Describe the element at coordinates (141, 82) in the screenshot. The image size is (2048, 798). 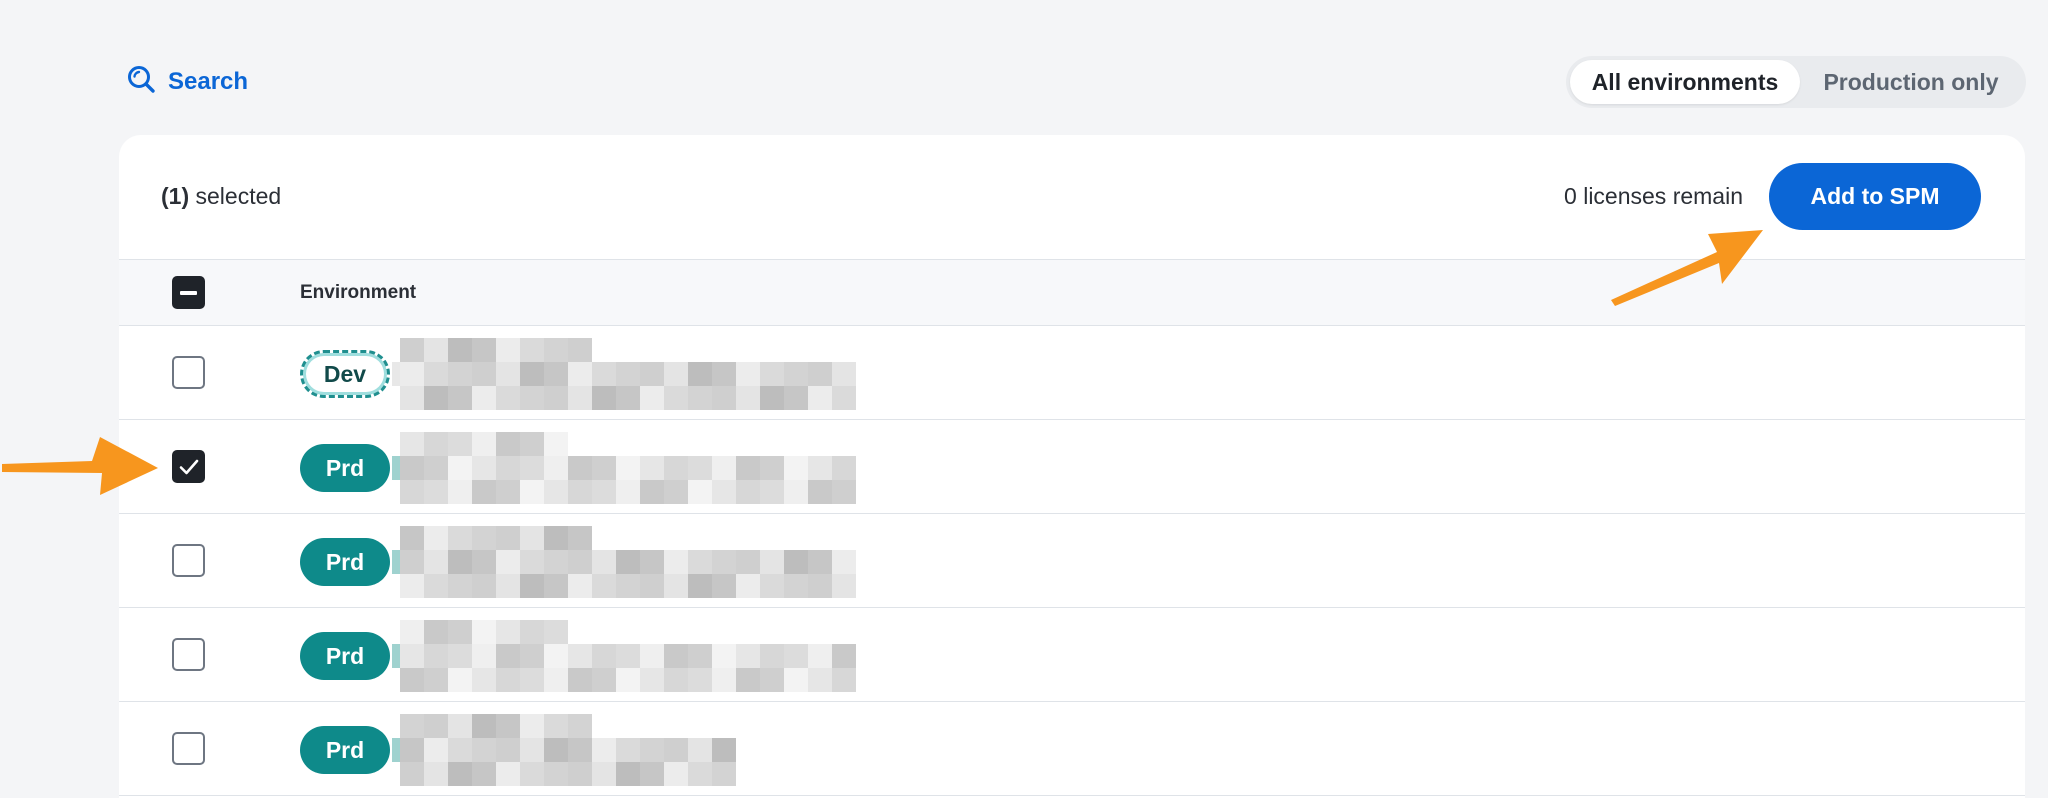
I see `search-icon` at that location.